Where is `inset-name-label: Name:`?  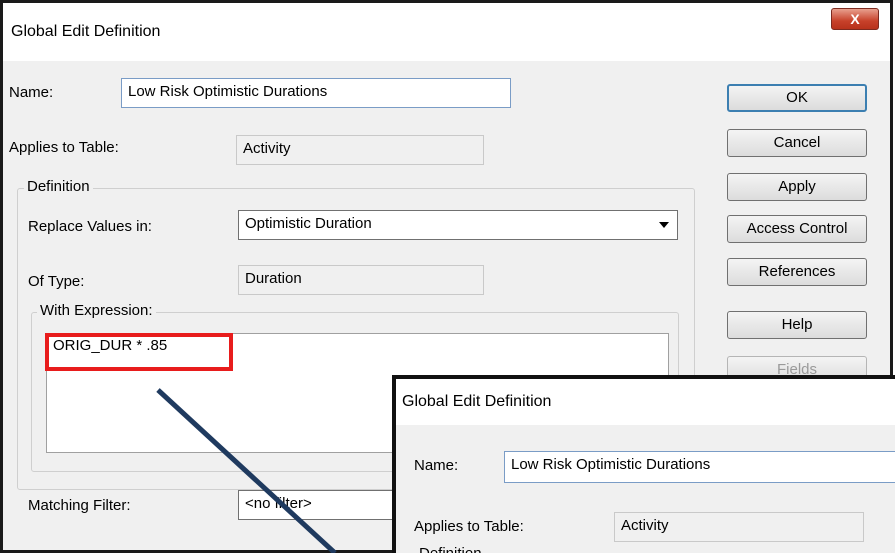
inset-name-label: Name: is located at coordinates (436, 465).